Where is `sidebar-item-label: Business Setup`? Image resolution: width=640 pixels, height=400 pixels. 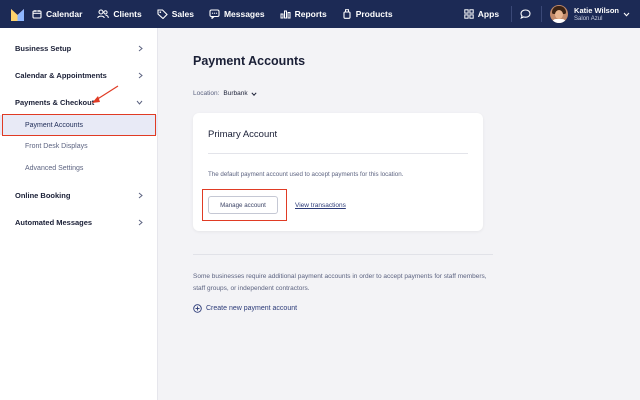 sidebar-item-label: Business Setup is located at coordinates (43, 48).